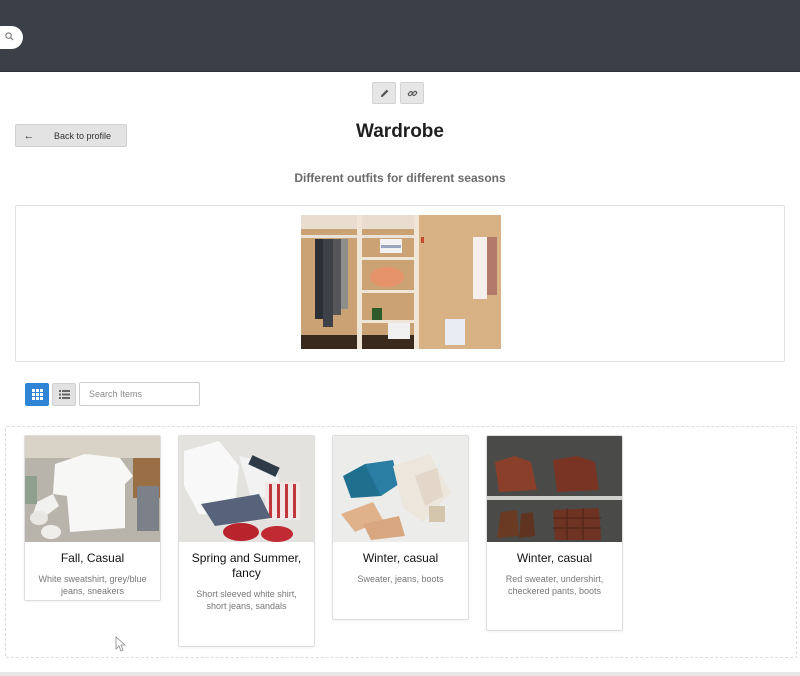  I want to click on pencil-icon, so click(384, 93).